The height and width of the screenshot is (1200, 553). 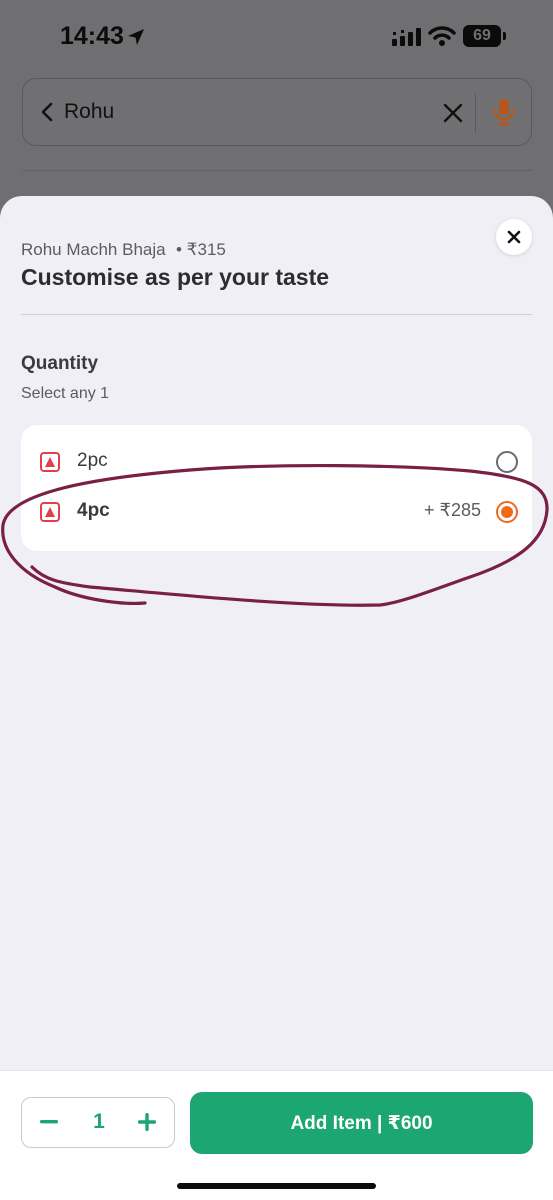 What do you see at coordinates (475, 113) in the screenshot?
I see `search-divider` at bounding box center [475, 113].